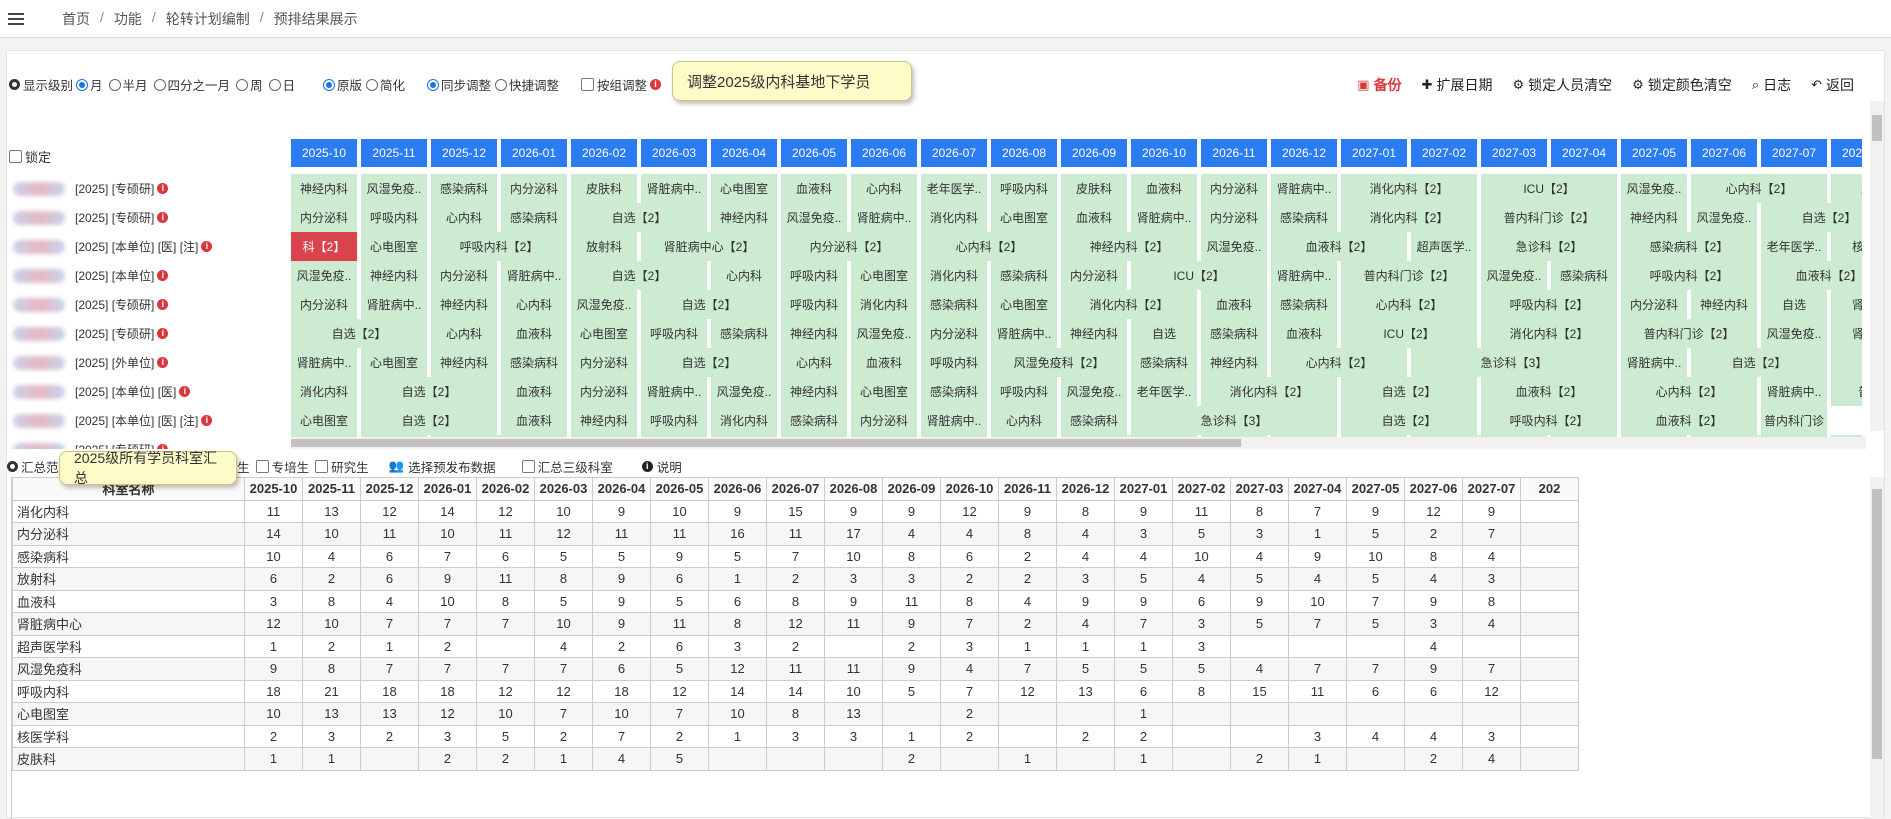 The height and width of the screenshot is (819, 1891). Describe the element at coordinates (1379, 85) in the screenshot. I see `backup-button: ▣ 备份` at that location.